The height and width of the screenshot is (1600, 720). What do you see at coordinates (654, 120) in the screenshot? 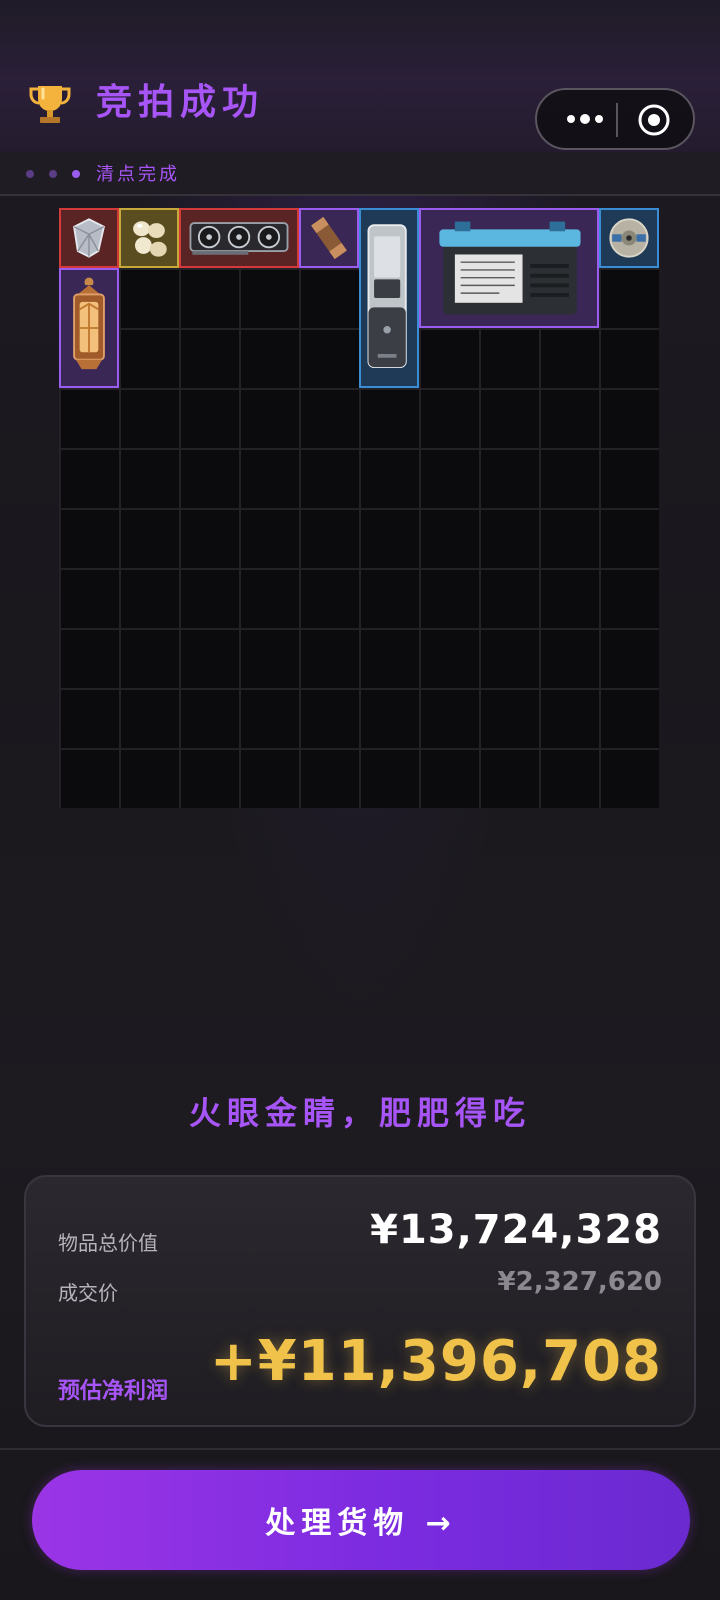
I see `target-circle-icon` at bounding box center [654, 120].